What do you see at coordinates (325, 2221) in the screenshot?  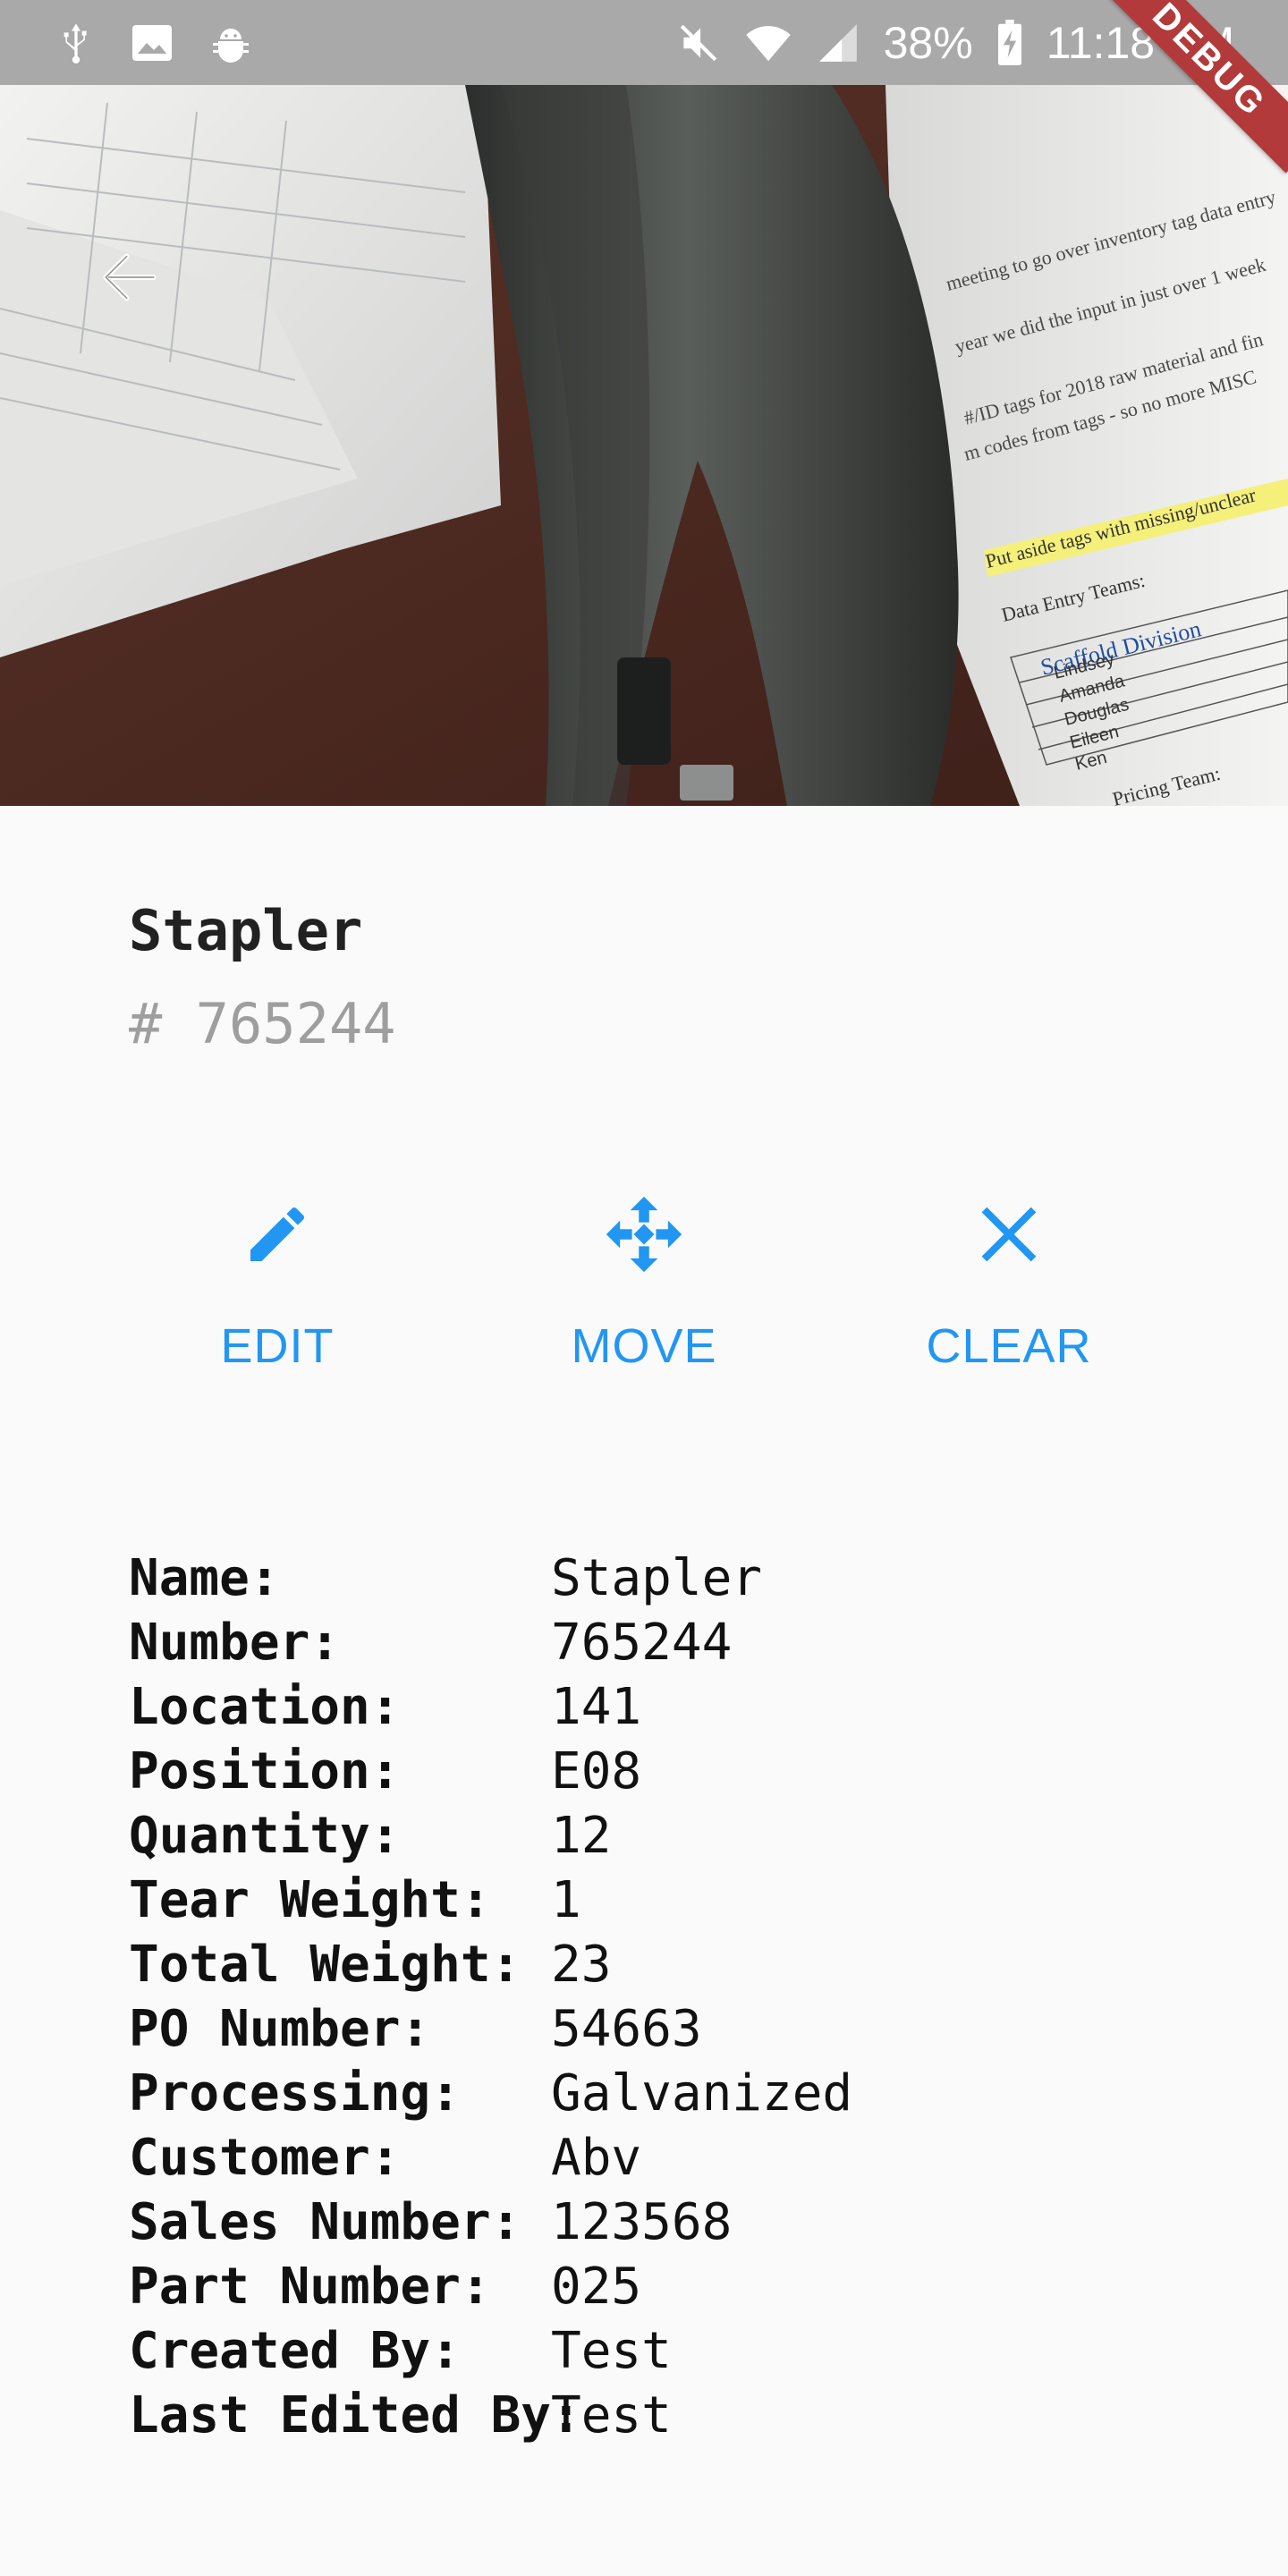 I see `detail-key: Sales Number:` at bounding box center [325, 2221].